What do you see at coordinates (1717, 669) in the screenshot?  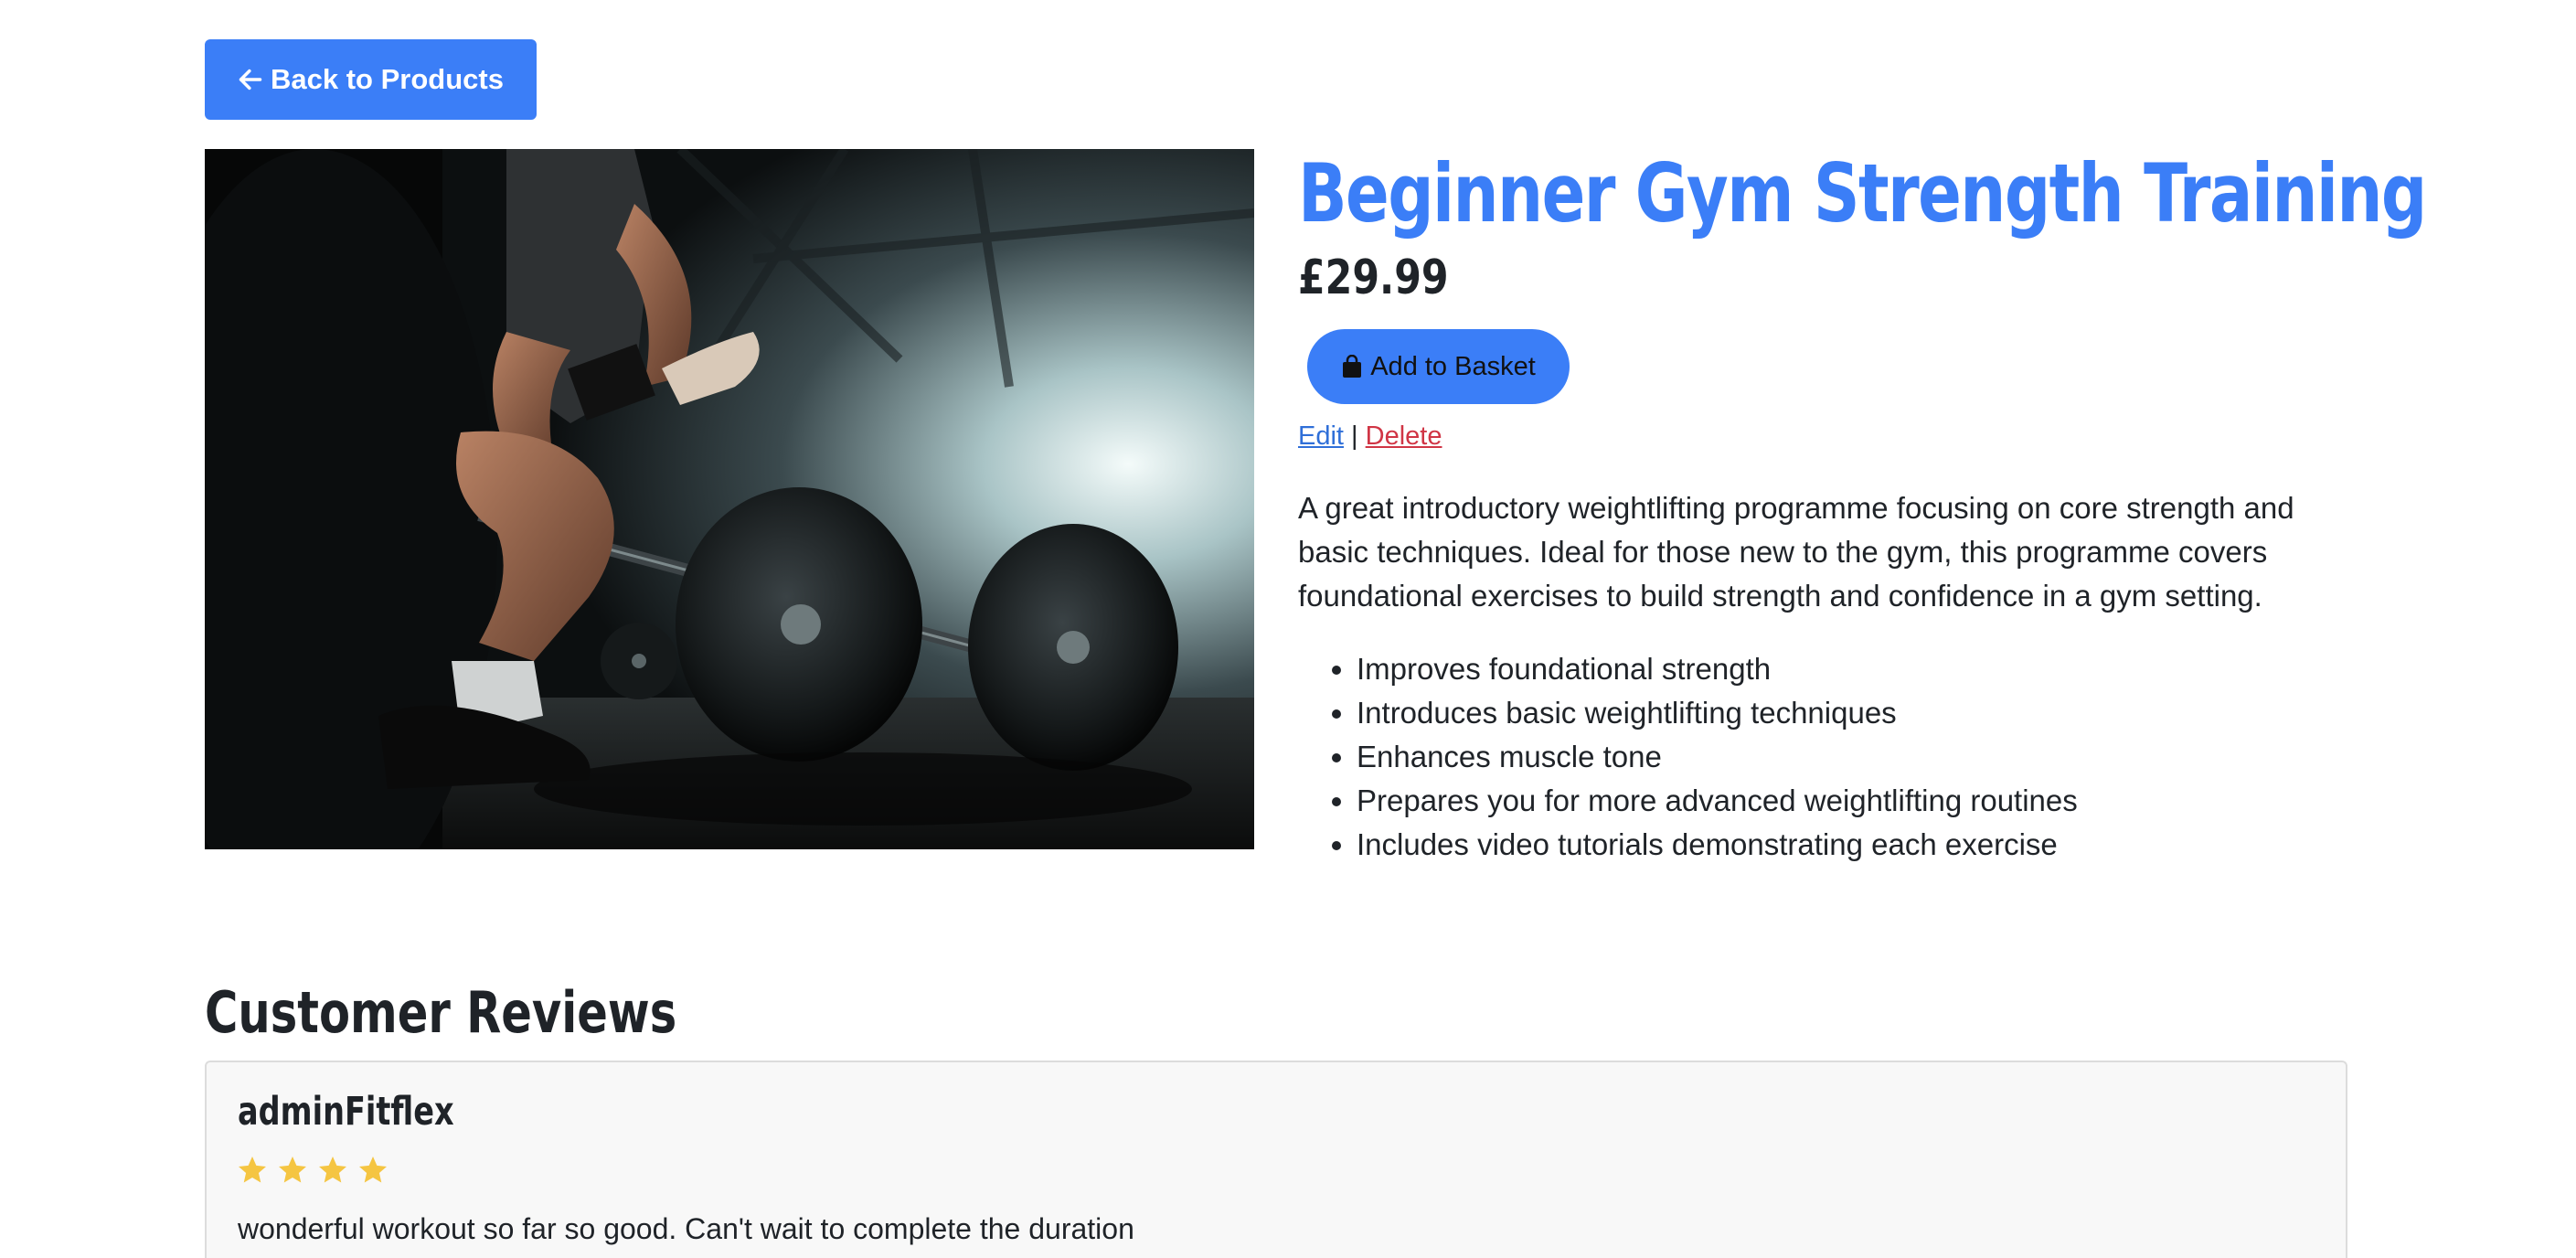 I see `feature-item: Improves foundational strength` at bounding box center [1717, 669].